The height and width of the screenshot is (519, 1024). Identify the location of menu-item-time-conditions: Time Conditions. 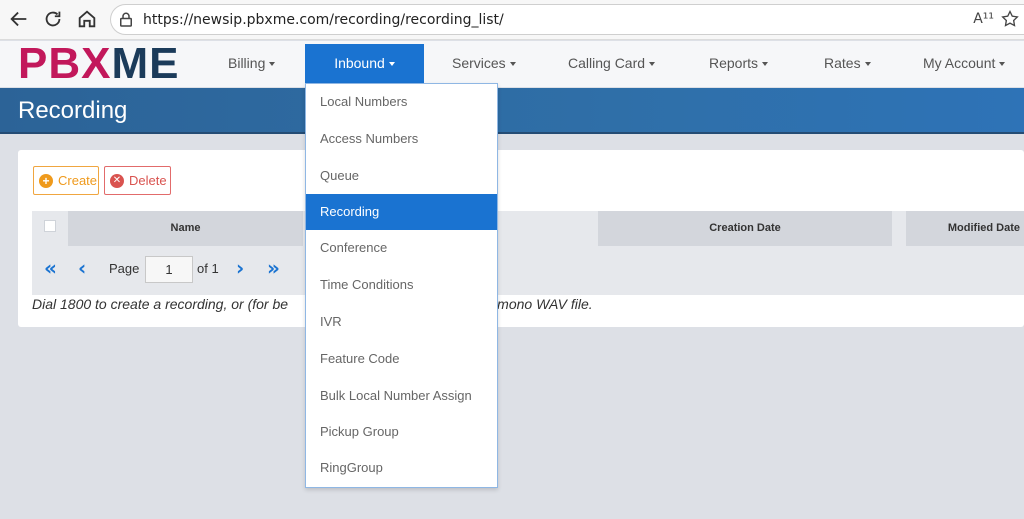
(401, 285).